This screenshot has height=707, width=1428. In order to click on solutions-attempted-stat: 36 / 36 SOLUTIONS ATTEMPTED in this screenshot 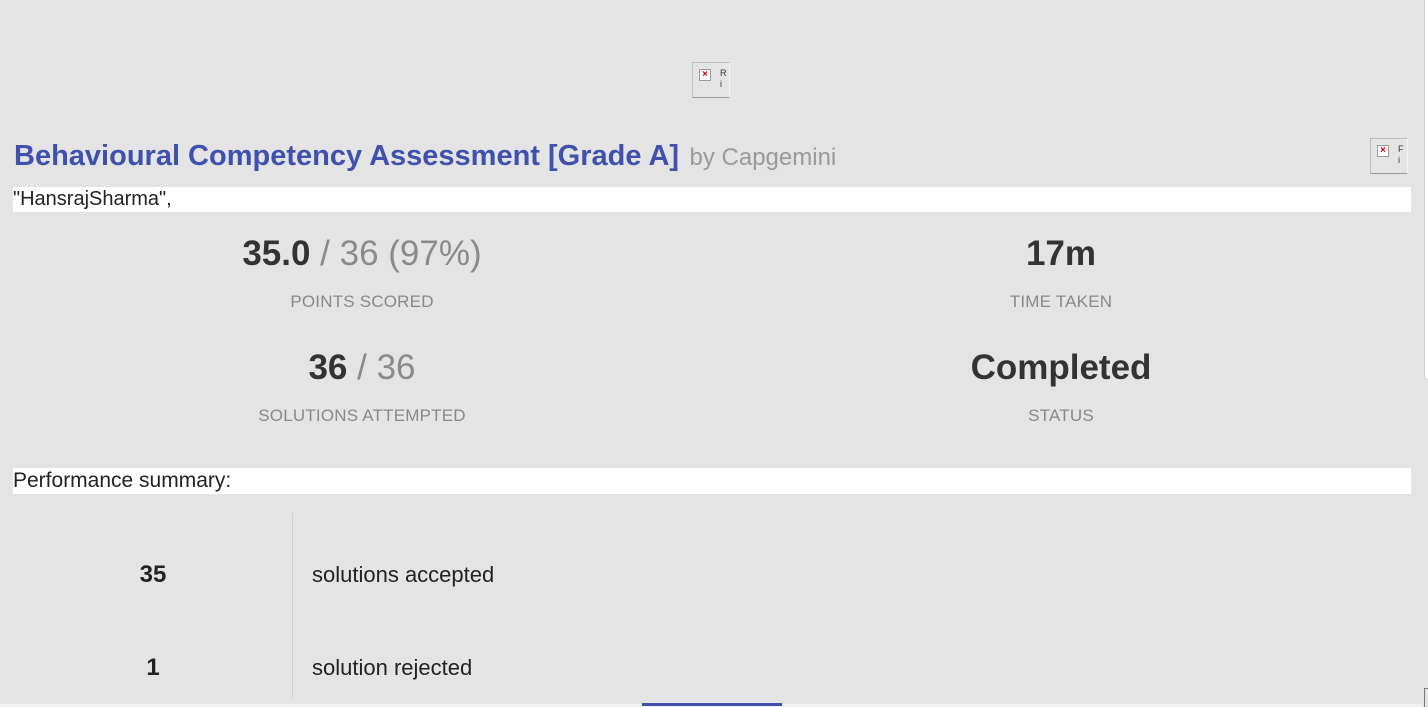, I will do `click(362, 387)`.